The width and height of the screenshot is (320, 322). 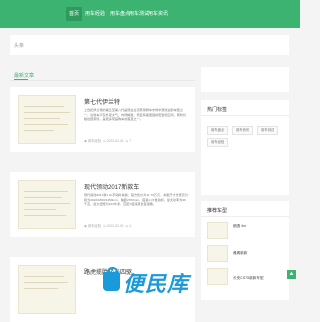 I want to click on recommend-title: 朗逸 4m, so click(x=239, y=226).